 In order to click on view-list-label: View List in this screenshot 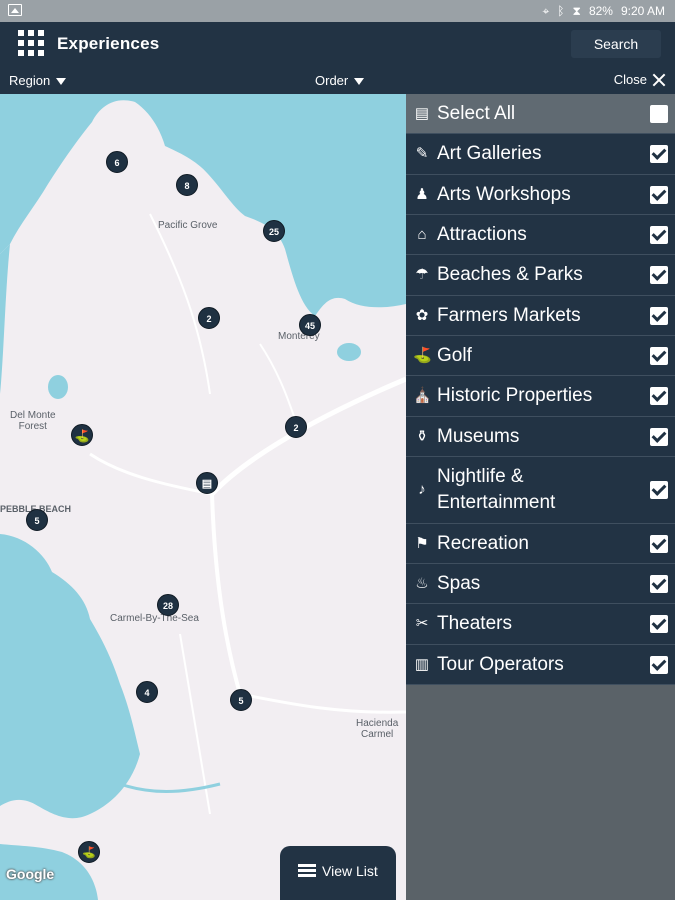, I will do `click(350, 871)`.